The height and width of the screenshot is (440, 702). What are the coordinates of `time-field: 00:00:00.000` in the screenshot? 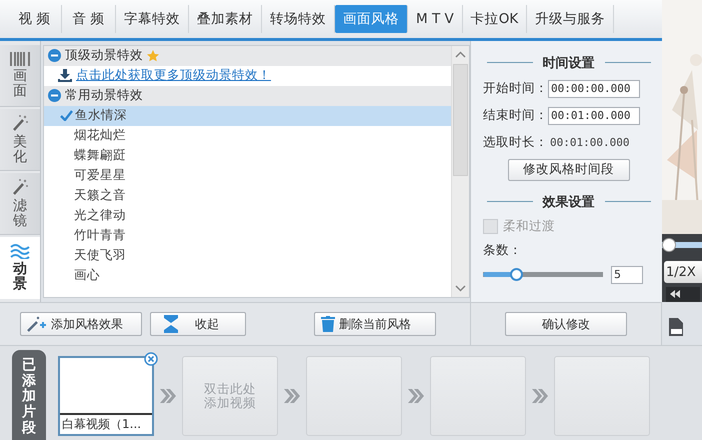 It's located at (594, 89).